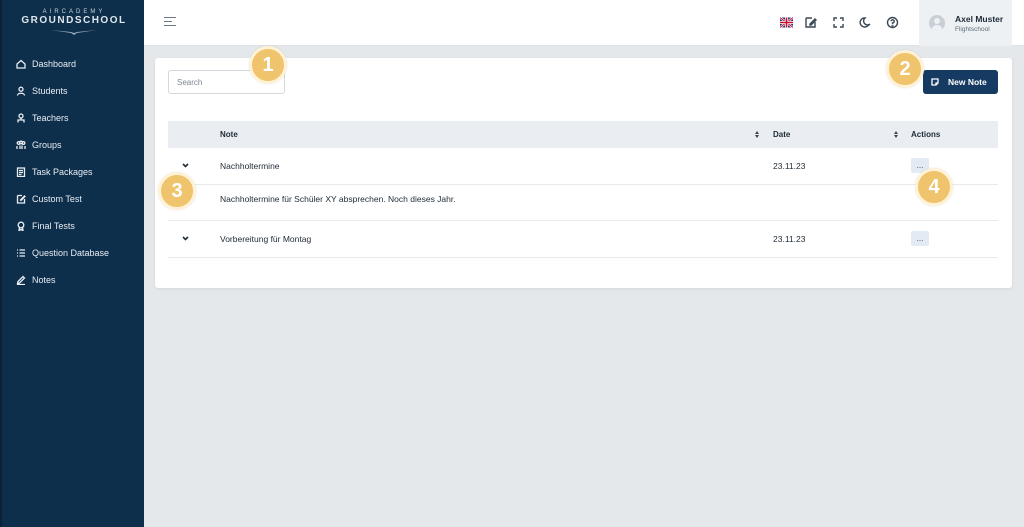 The image size is (1024, 527). Describe the element at coordinates (21, 117) in the screenshot. I see `teacher-icon` at that location.